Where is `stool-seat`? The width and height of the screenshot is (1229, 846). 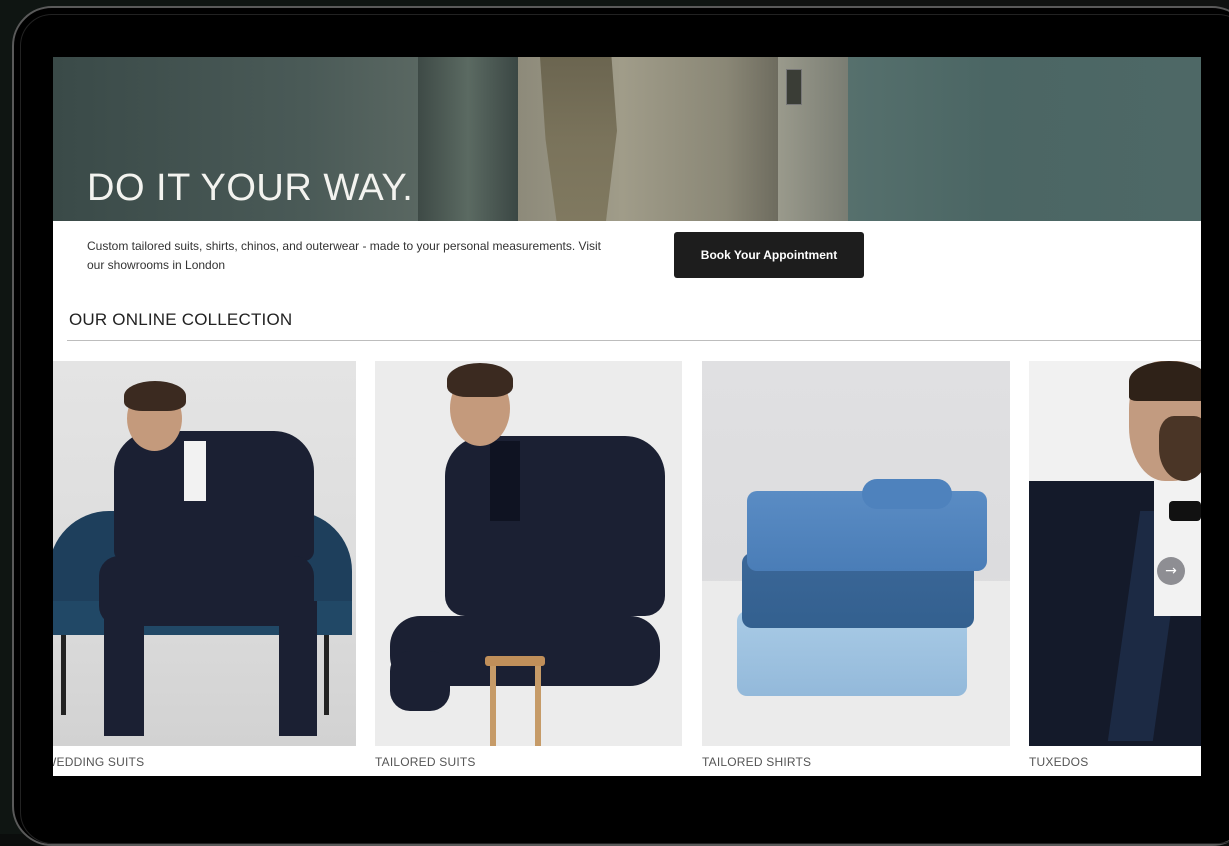 stool-seat is located at coordinates (515, 661).